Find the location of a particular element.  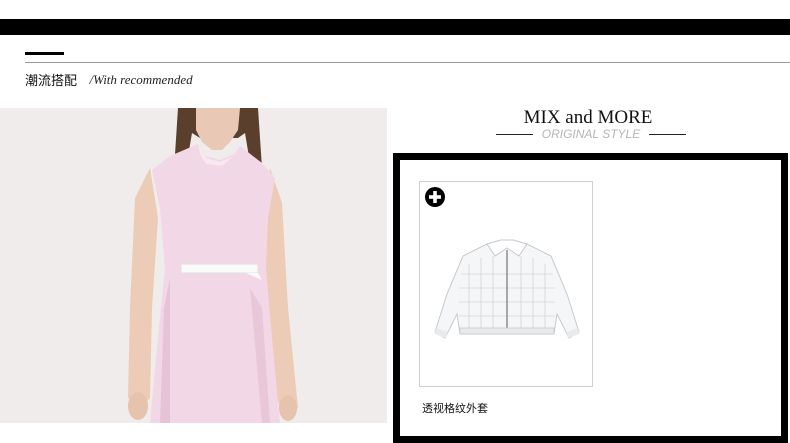

subtitle-line-right is located at coordinates (667, 134).